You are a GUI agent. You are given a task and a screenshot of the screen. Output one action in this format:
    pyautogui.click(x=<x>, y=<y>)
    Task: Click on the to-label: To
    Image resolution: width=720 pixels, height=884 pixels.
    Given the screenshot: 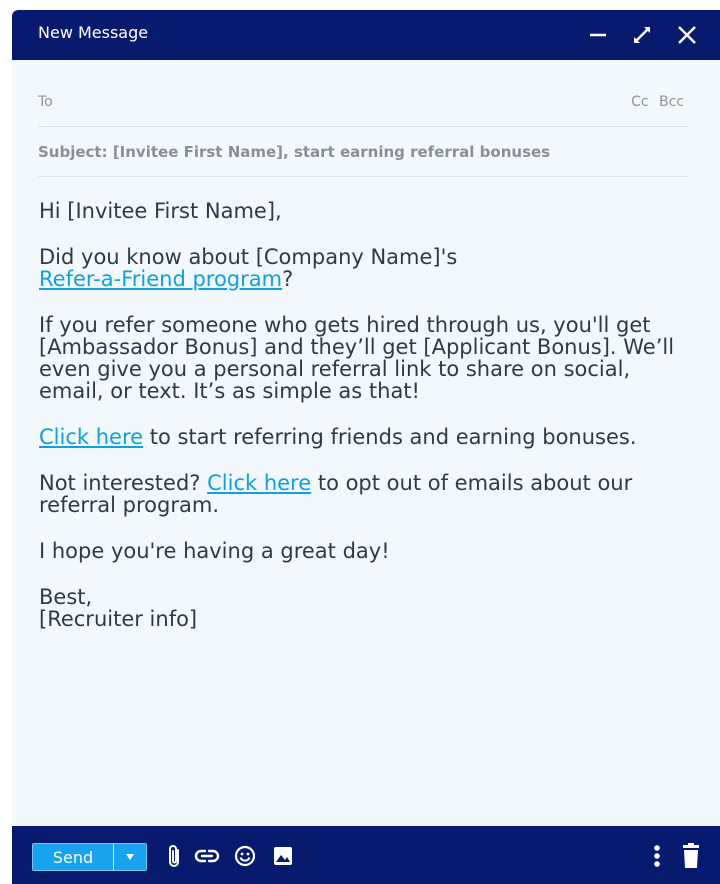 What is the action you would take?
    pyautogui.click(x=45, y=102)
    